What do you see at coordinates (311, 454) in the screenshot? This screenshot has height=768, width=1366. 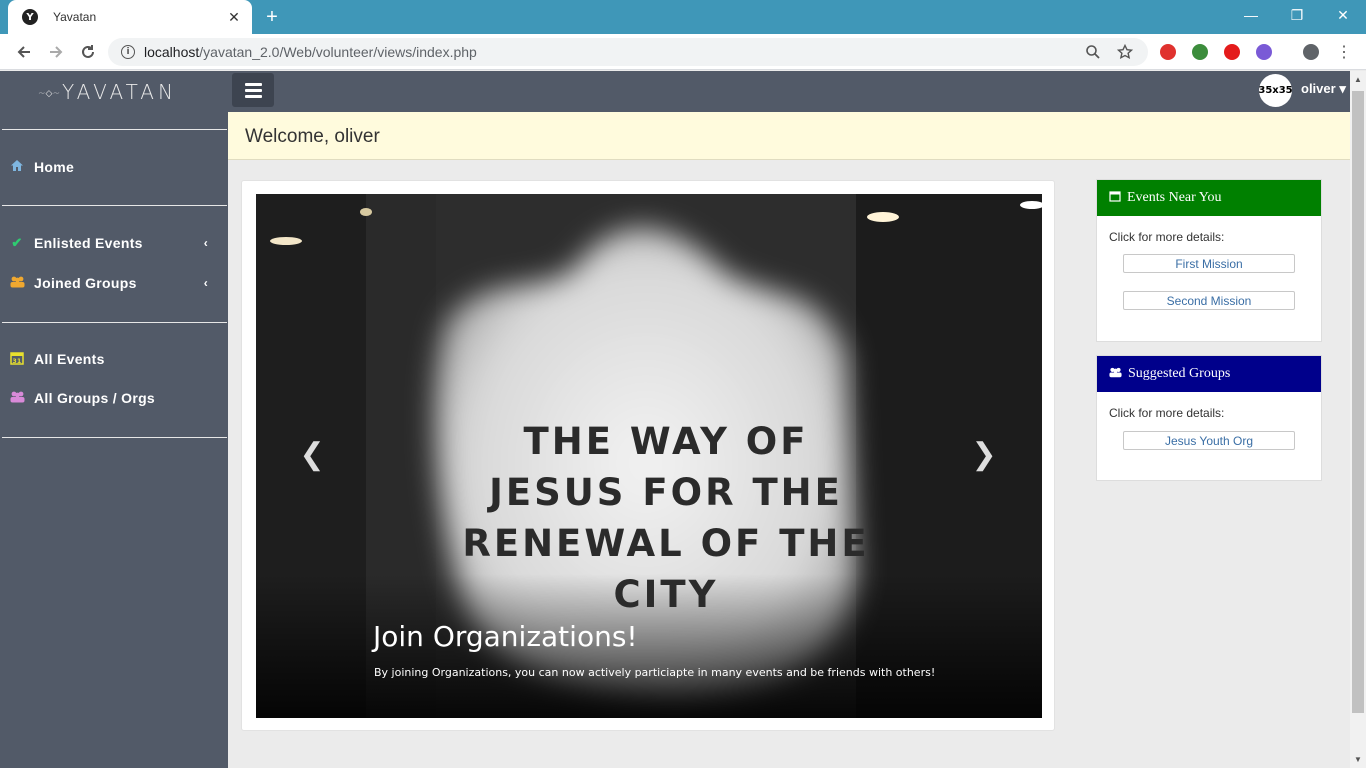 I see `carousel-prev-icon: ❮` at bounding box center [311, 454].